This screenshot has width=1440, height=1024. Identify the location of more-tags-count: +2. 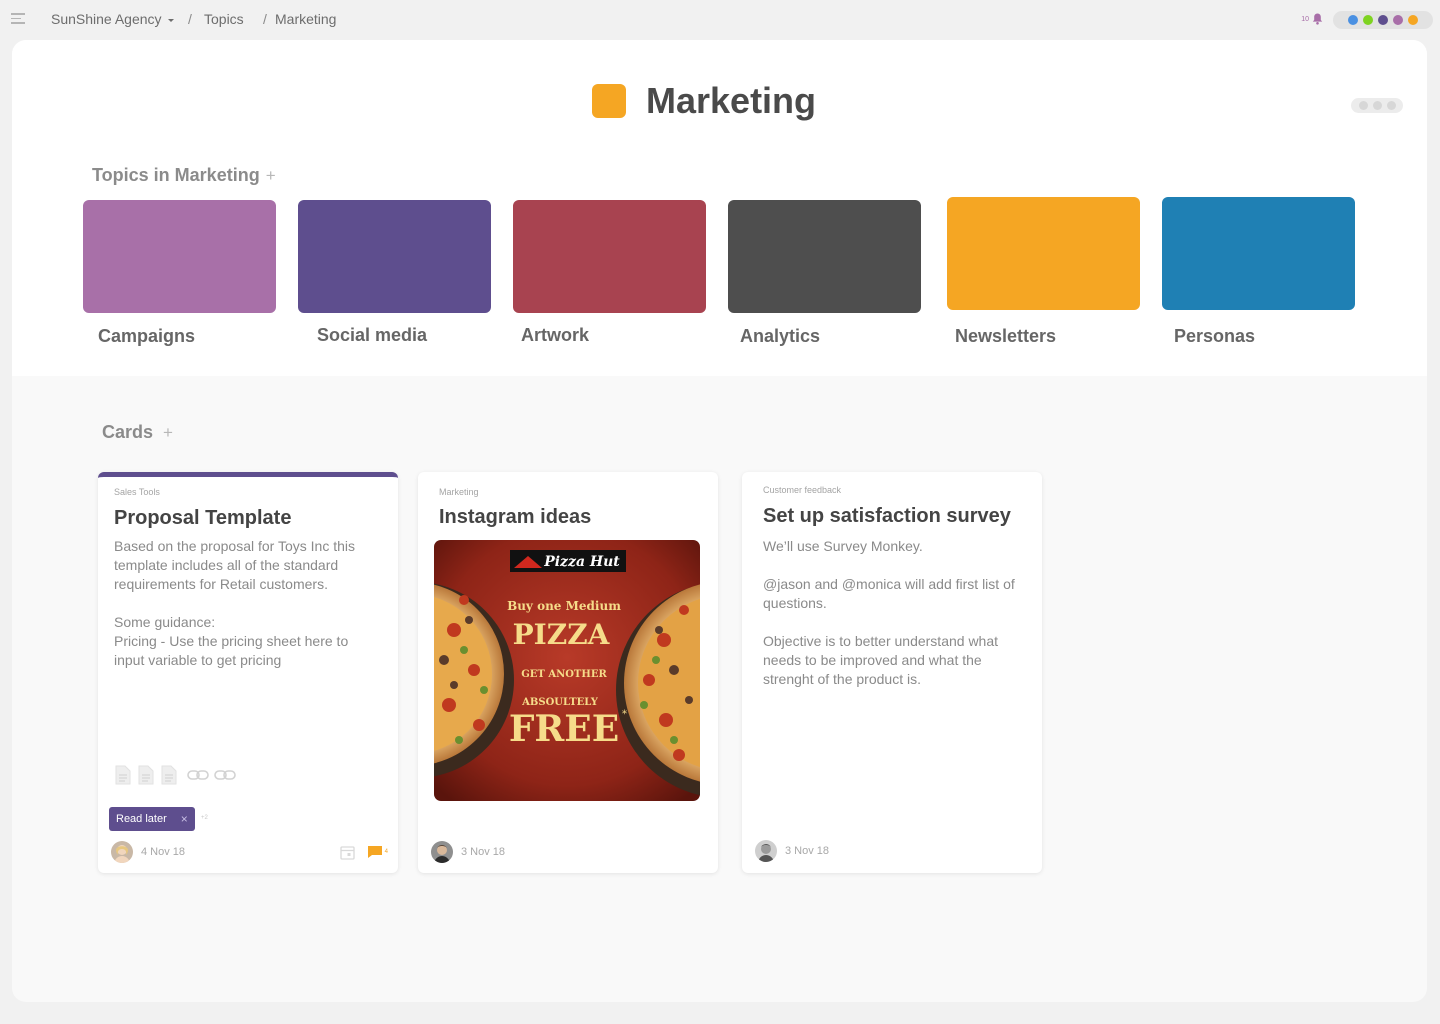
(204, 818).